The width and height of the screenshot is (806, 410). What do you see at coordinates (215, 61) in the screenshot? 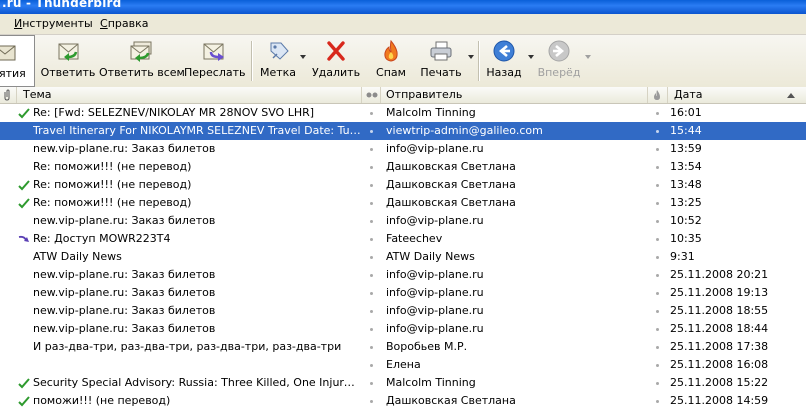
I see `forward-button: Переслать` at bounding box center [215, 61].